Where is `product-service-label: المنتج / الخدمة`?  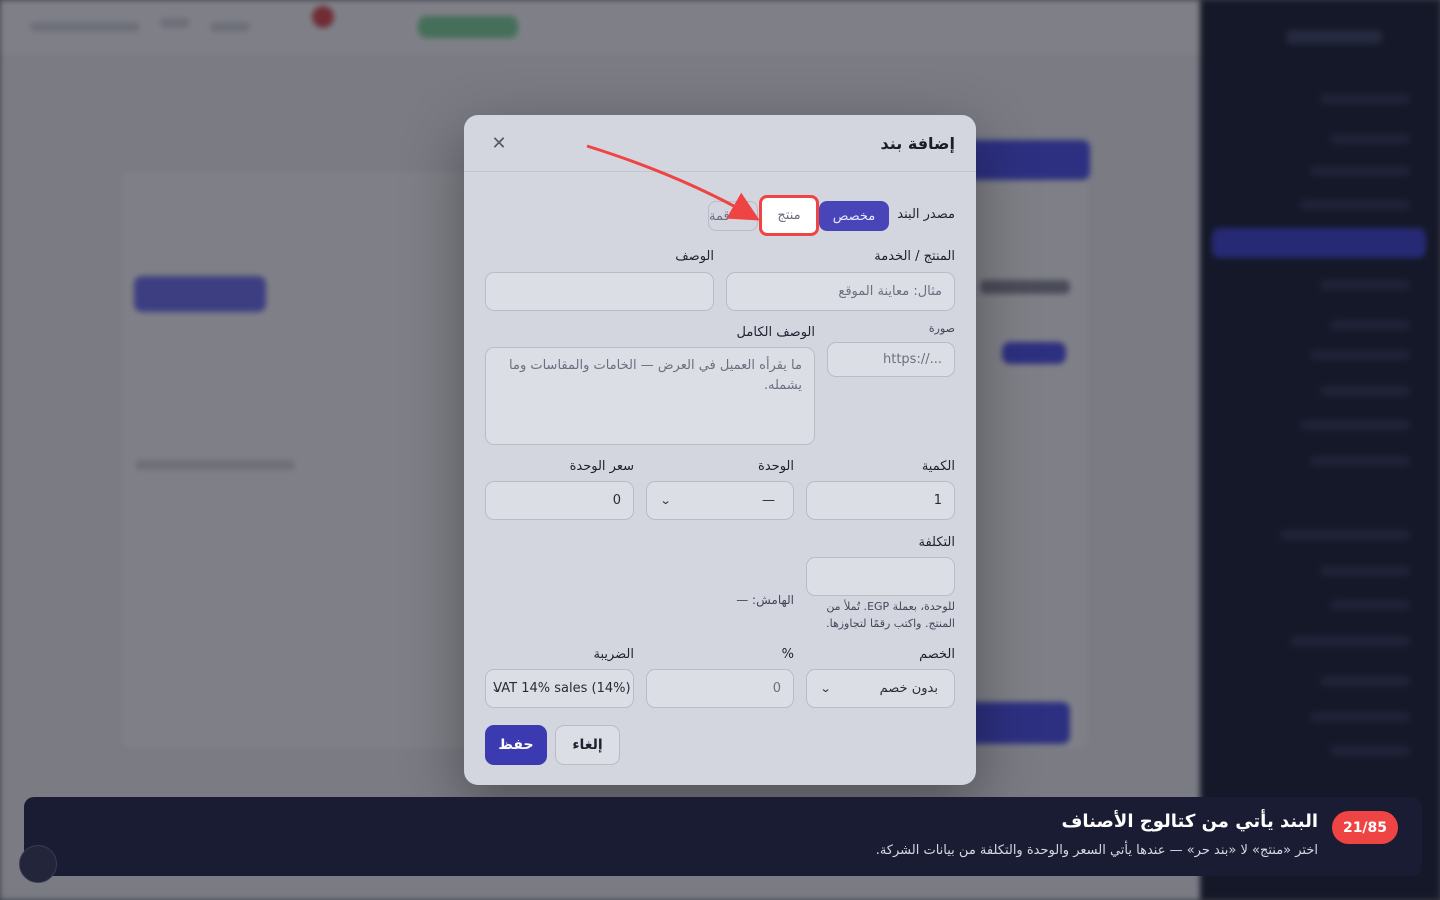
product-service-label: المنتج / الخدمة is located at coordinates (914, 256).